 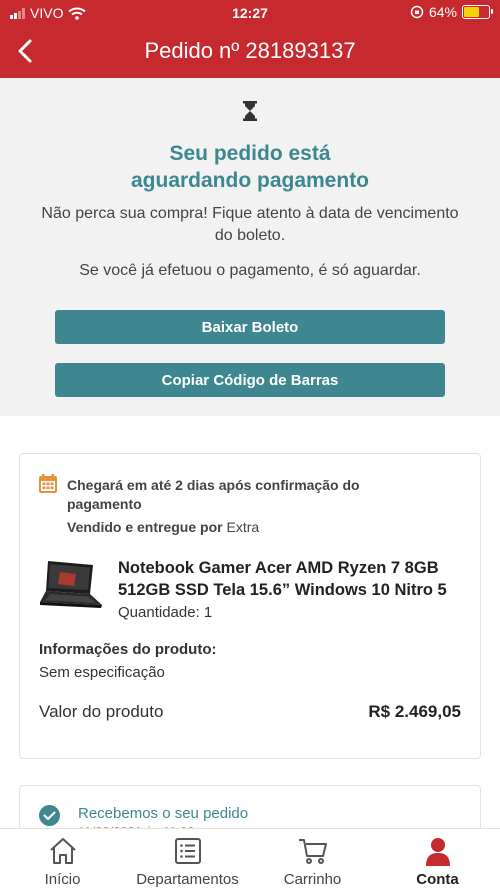 I want to click on calendar-icon, so click(x=48, y=483).